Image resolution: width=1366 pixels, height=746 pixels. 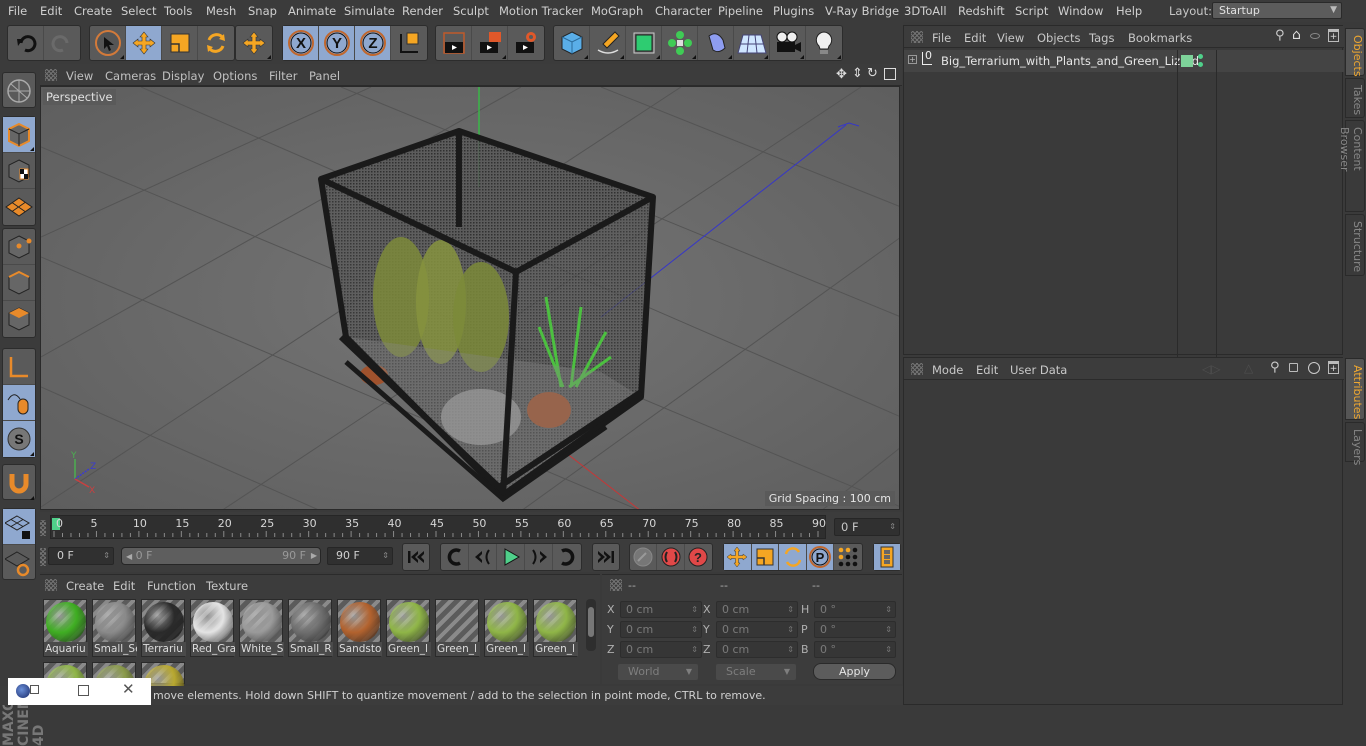 What do you see at coordinates (301, 43) in the screenshot?
I see `x-axis-lock-button: X` at bounding box center [301, 43].